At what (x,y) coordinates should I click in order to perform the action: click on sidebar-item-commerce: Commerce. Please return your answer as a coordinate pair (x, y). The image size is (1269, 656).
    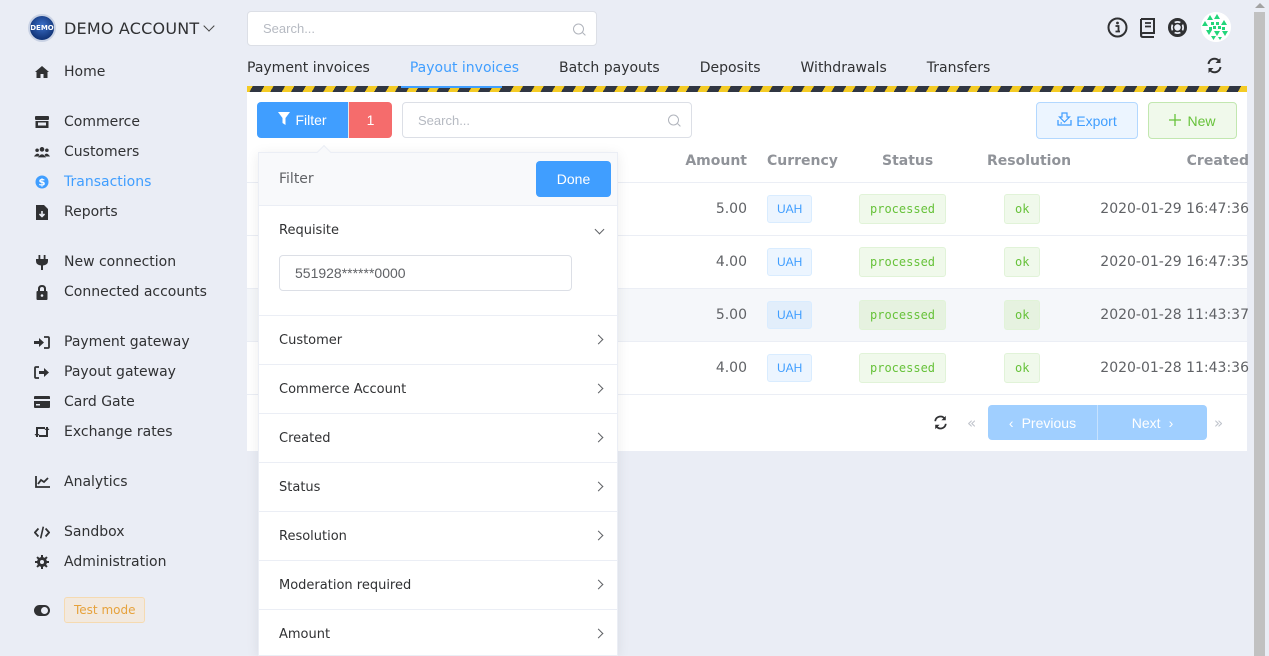
    Looking at the image, I should click on (87, 122).